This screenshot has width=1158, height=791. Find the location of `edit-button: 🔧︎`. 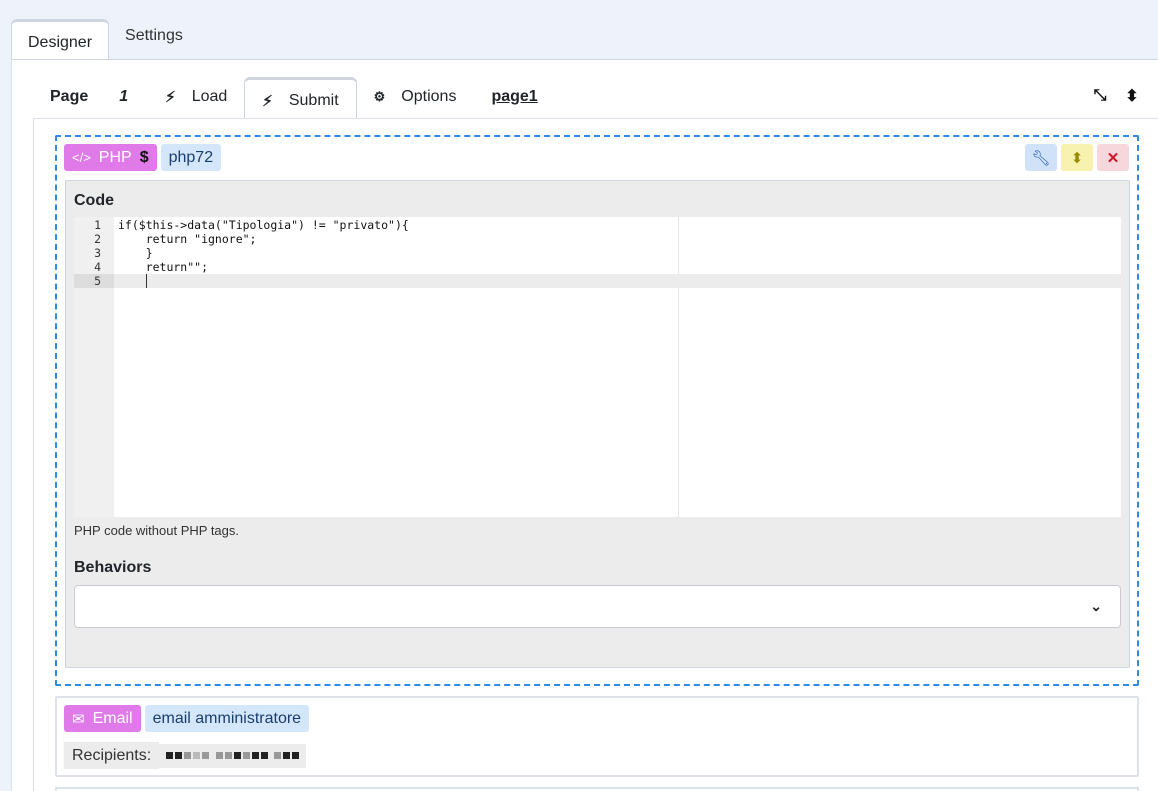

edit-button: 🔧︎ is located at coordinates (1041, 157).